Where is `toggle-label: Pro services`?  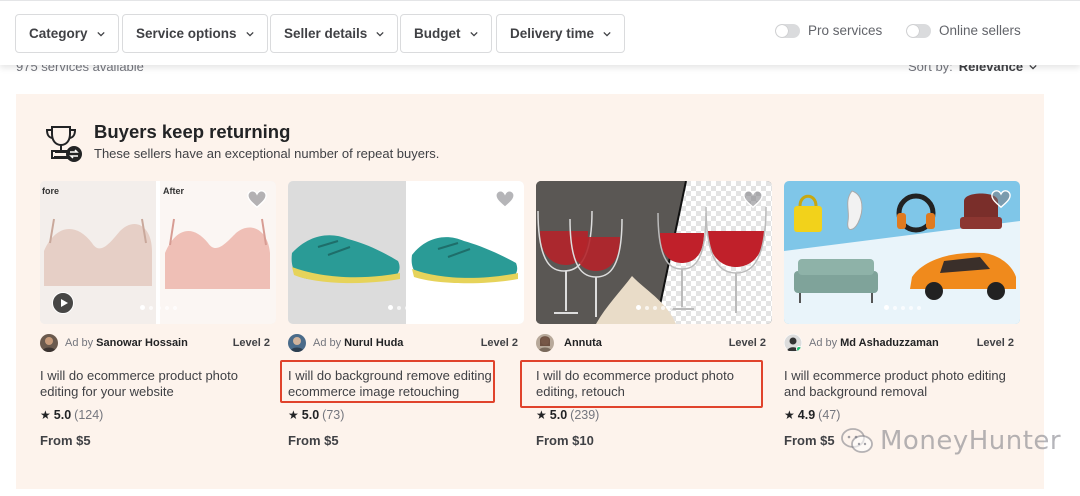 toggle-label: Pro services is located at coordinates (845, 30).